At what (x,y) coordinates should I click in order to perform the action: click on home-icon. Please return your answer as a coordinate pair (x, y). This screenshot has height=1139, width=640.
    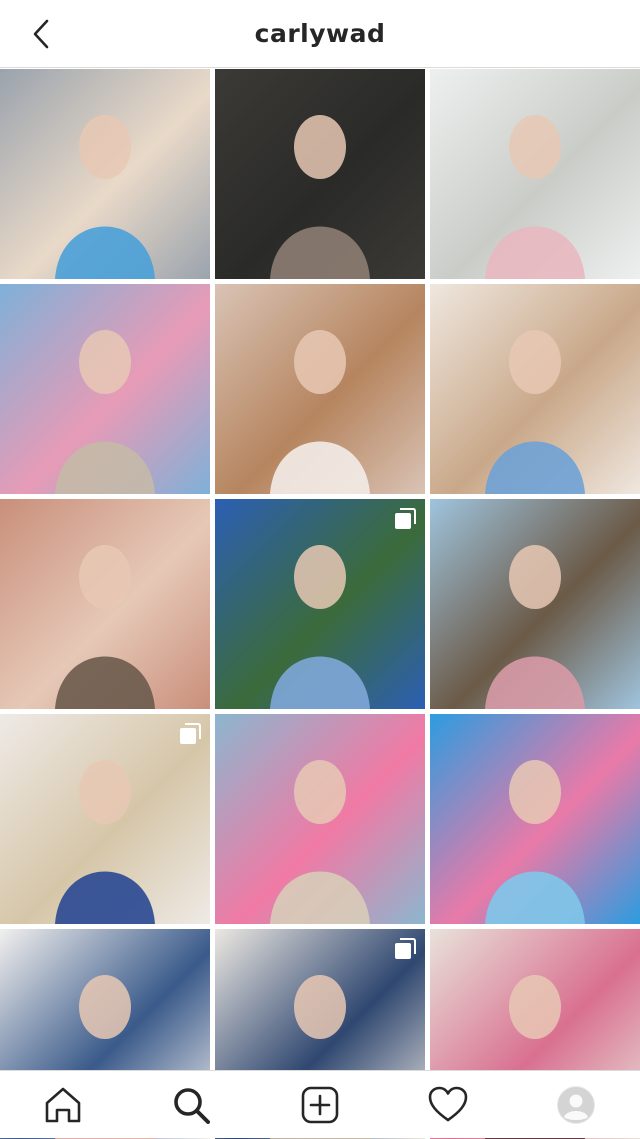
    Looking at the image, I should click on (63, 1105).